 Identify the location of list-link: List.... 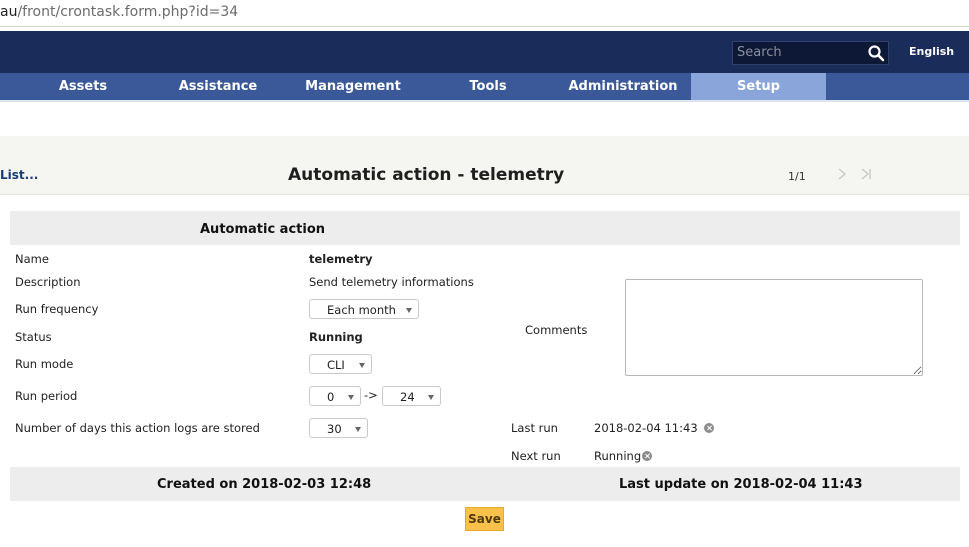
(19, 175).